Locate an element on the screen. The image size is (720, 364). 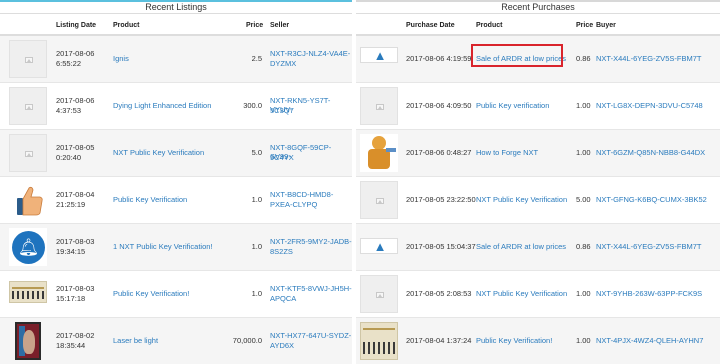
listing-seller-header: Seller is located at coordinates (280, 25).